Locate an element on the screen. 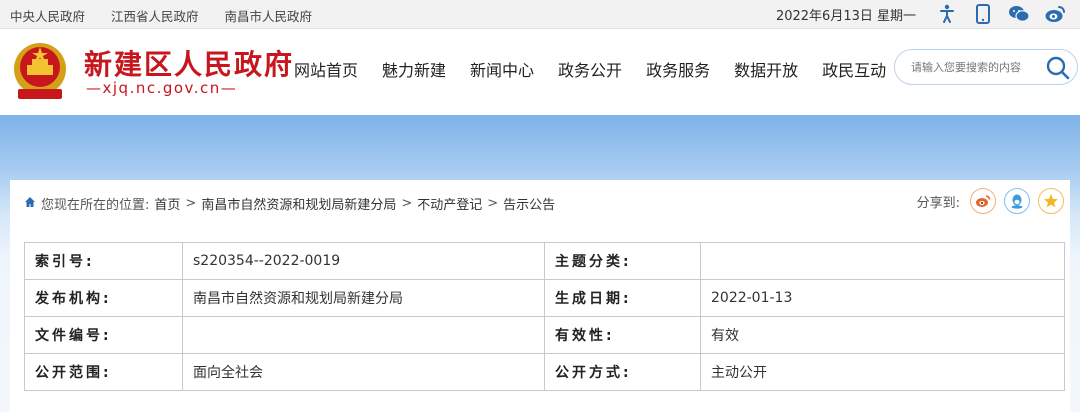 This screenshot has height=412, width=1080. top-link-central-gov: 中央人民政府 is located at coordinates (47, 15).